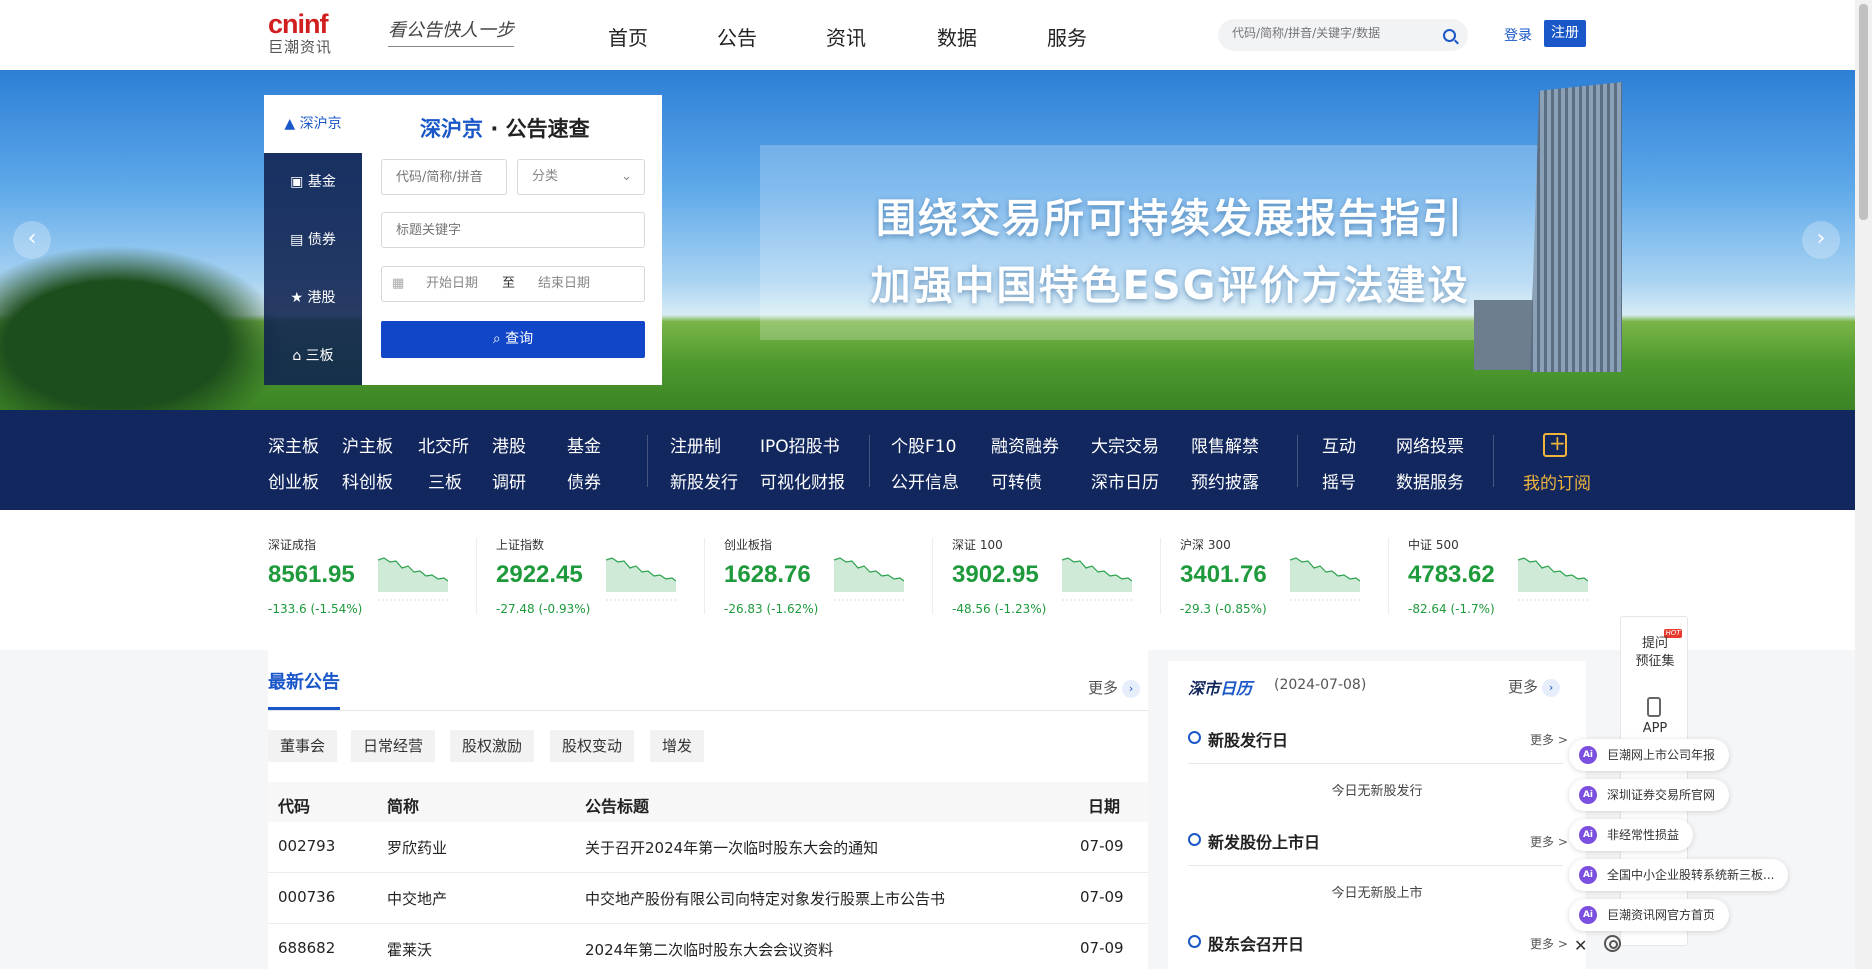 The width and height of the screenshot is (1872, 969). Describe the element at coordinates (584, 480) in the screenshot. I see `link-bond: 债券` at that location.